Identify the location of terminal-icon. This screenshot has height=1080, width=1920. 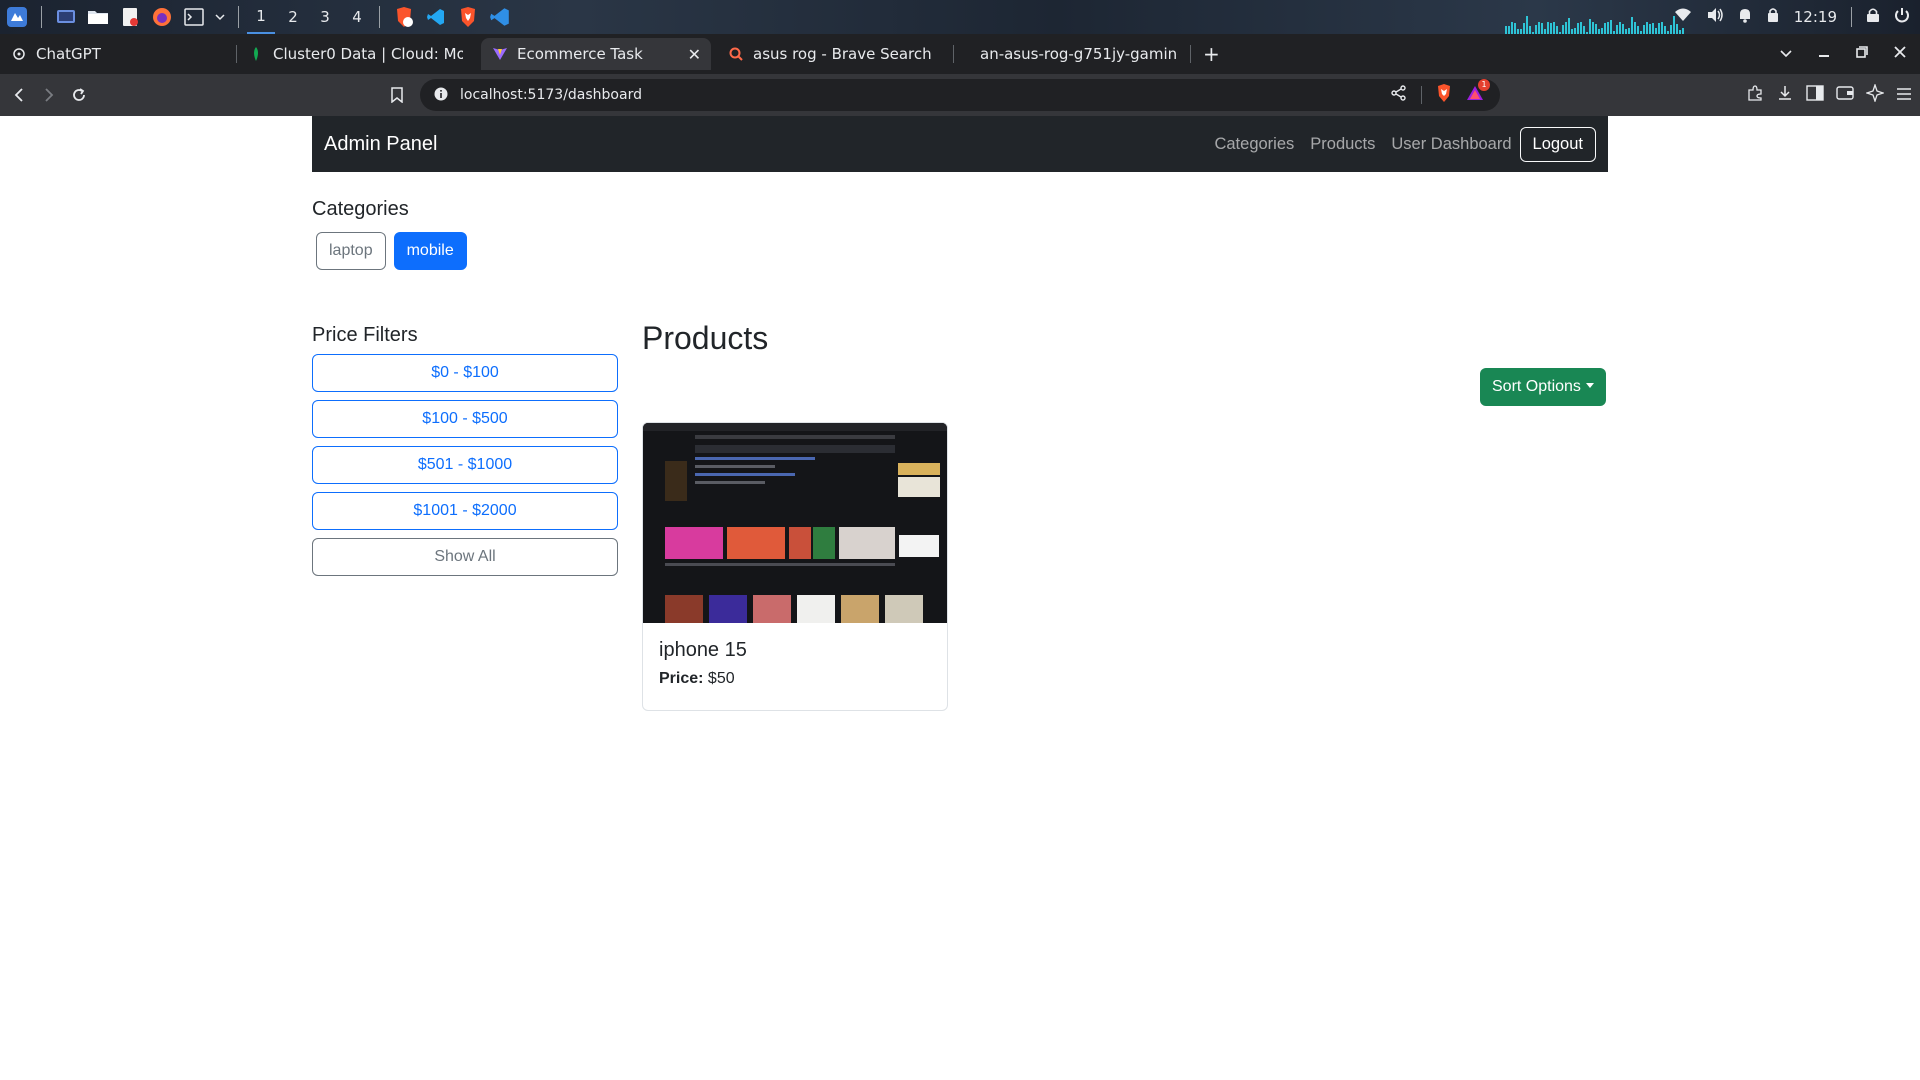
(194, 17).